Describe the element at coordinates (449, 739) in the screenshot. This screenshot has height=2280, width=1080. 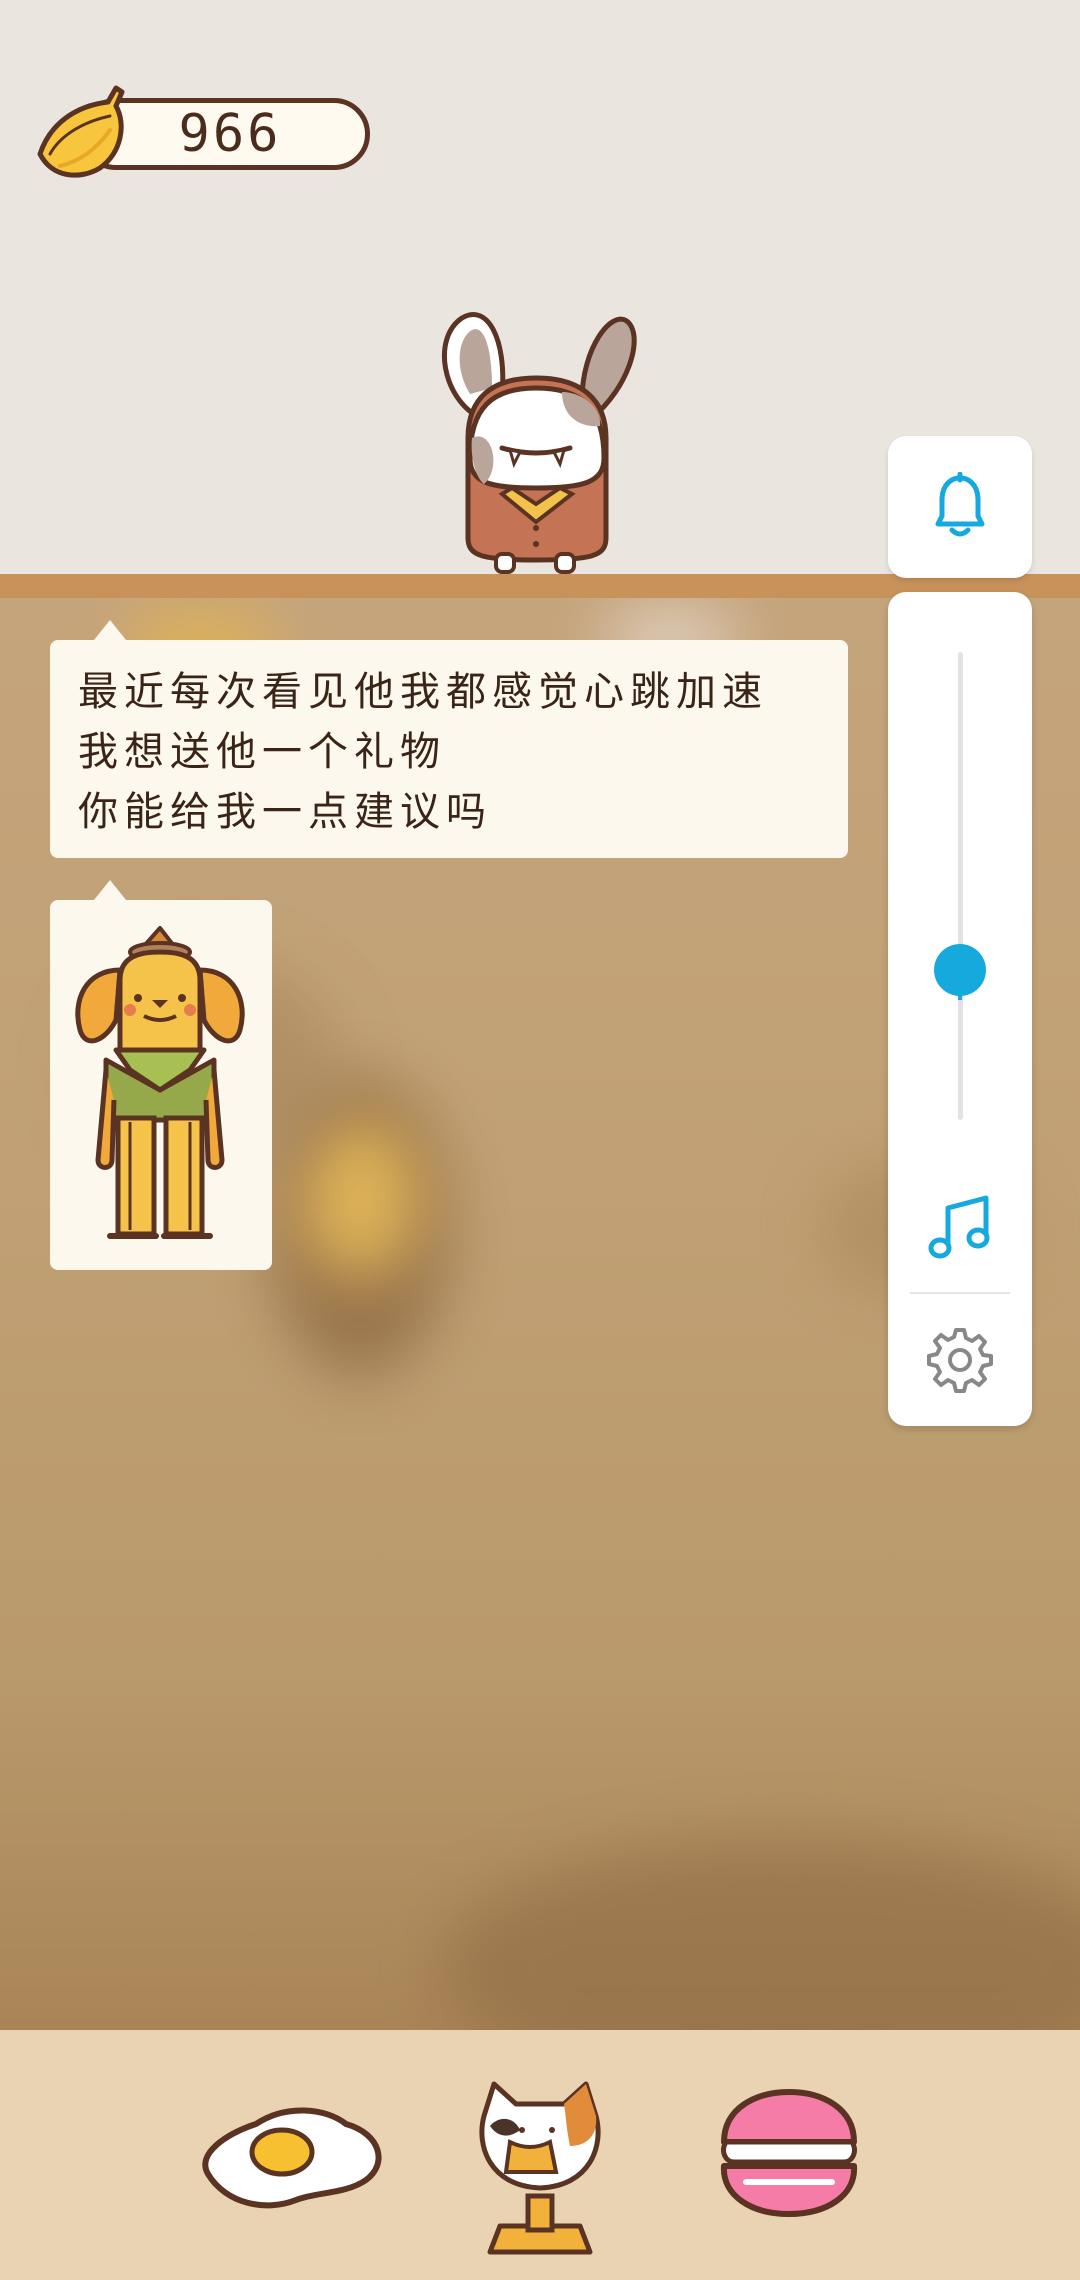
I see `dialogue-bubble: 最近每次看见他我都感觉心跳加速 我想送他一个礼物 你能给我一点建议吗` at that location.